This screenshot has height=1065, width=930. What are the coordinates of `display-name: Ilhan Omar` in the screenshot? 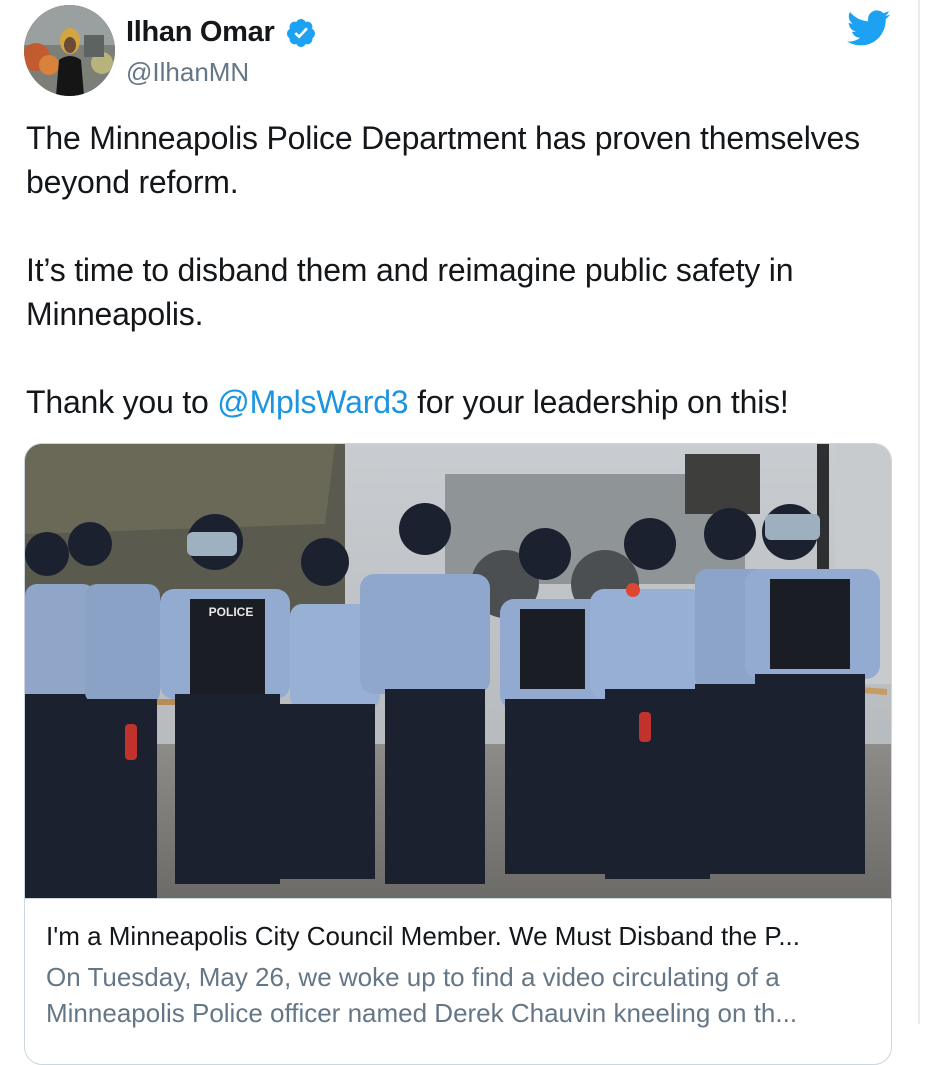 It's located at (200, 32).